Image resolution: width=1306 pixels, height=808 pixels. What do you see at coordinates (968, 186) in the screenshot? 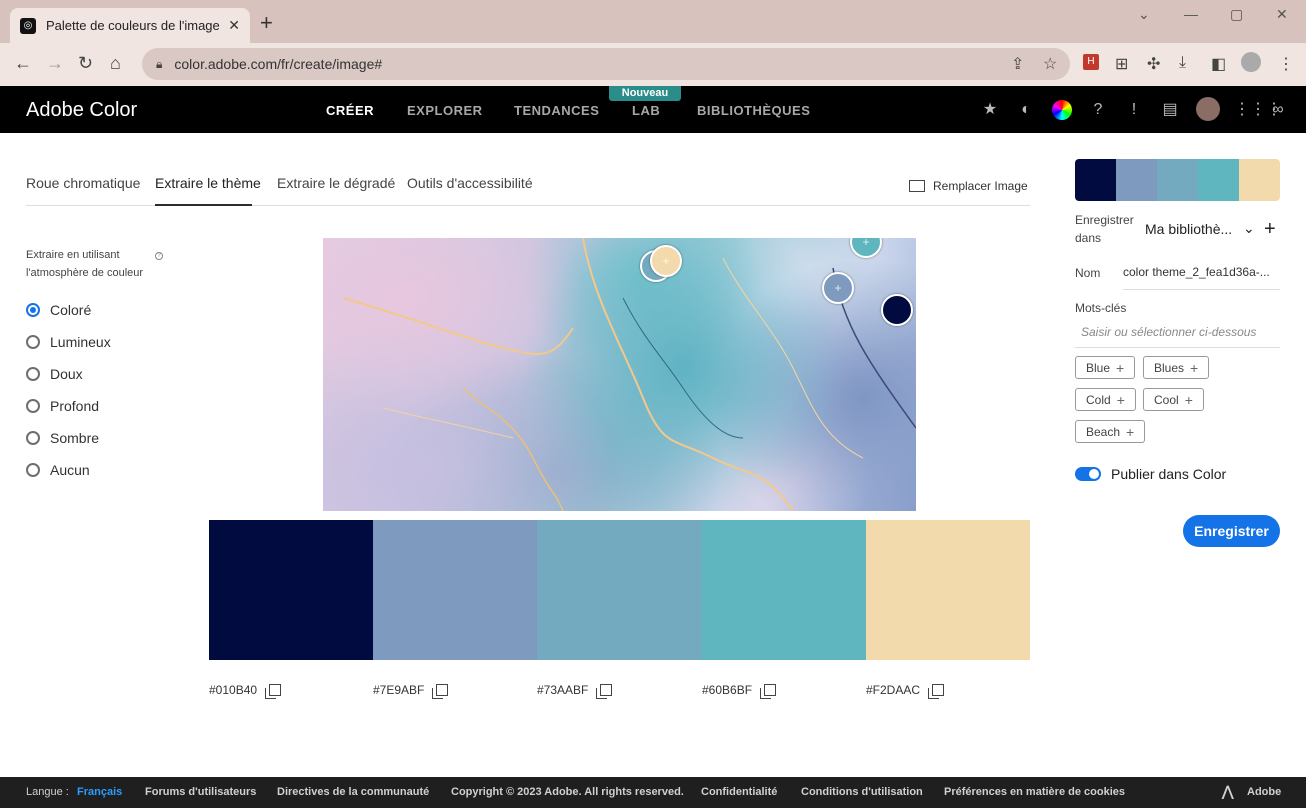
I see `replace-image-button: Remplacer Image` at bounding box center [968, 186].